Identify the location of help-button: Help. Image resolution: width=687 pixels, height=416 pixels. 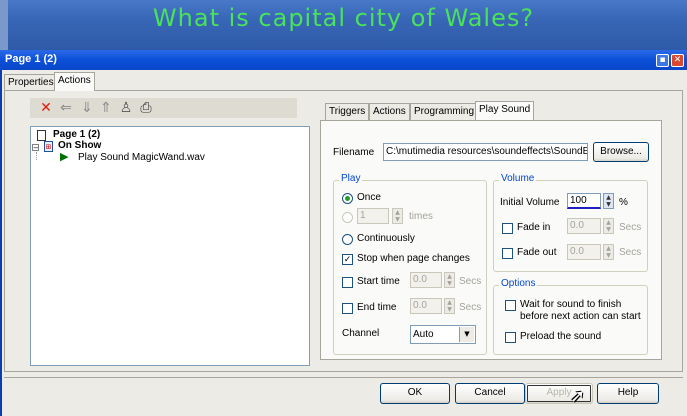
(628, 393).